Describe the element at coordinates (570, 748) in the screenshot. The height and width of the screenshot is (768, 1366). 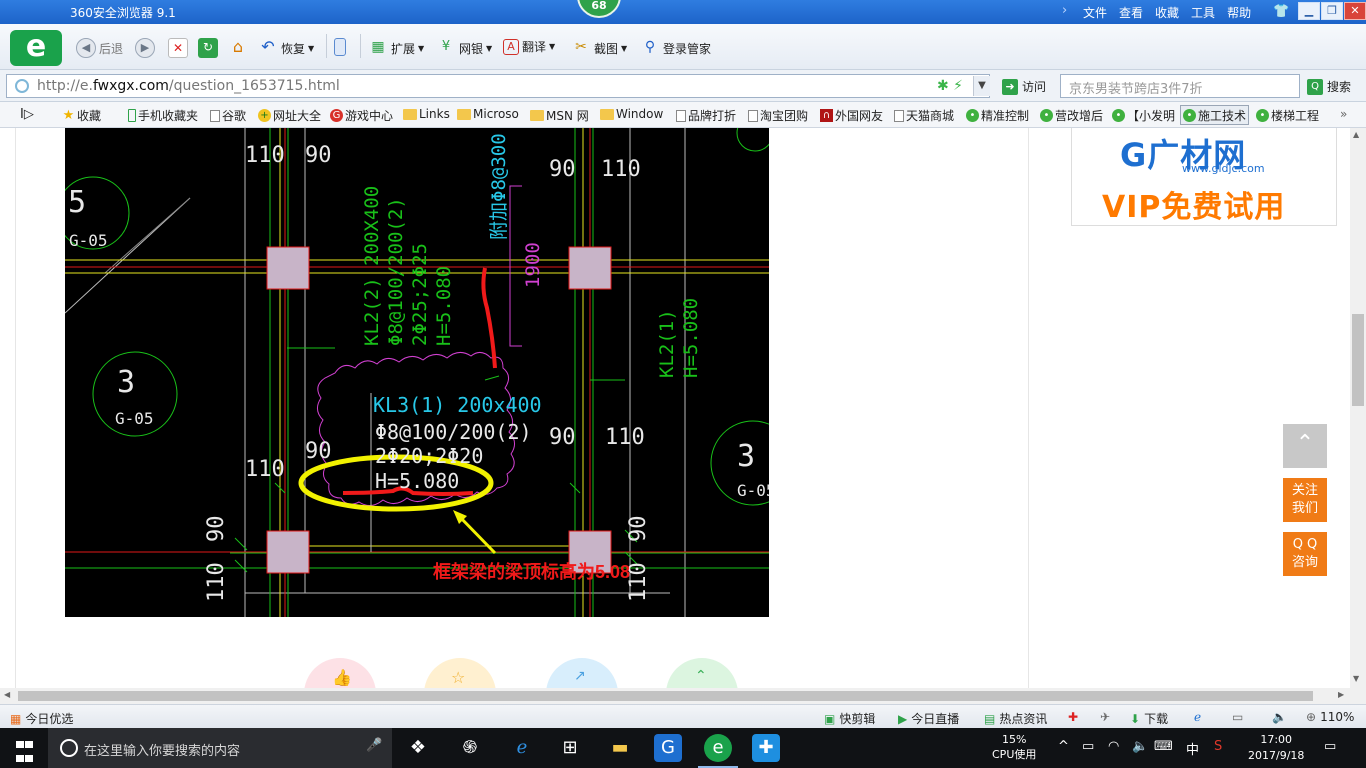
I see `store-icon: ⊞` at that location.